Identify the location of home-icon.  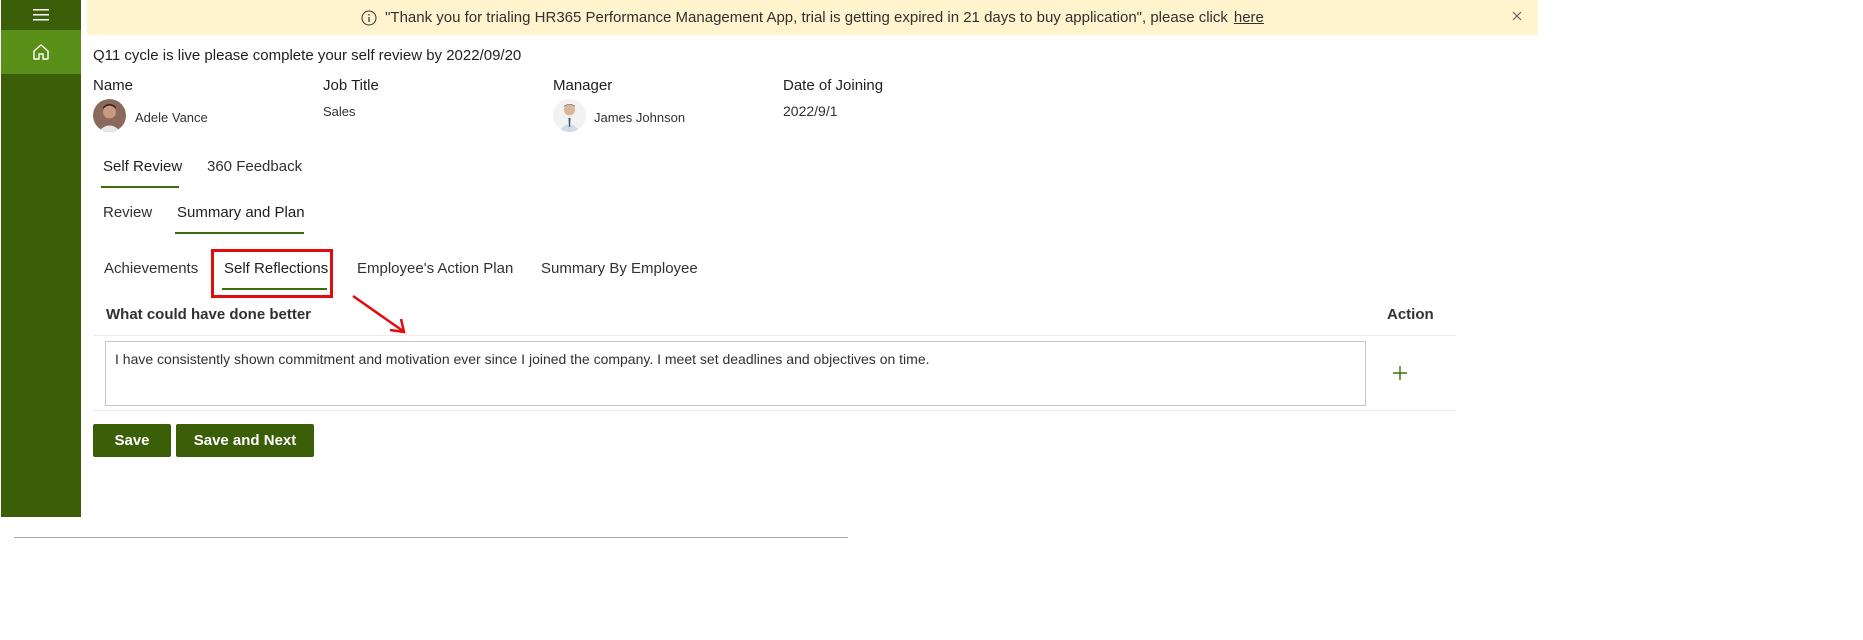
(41, 52).